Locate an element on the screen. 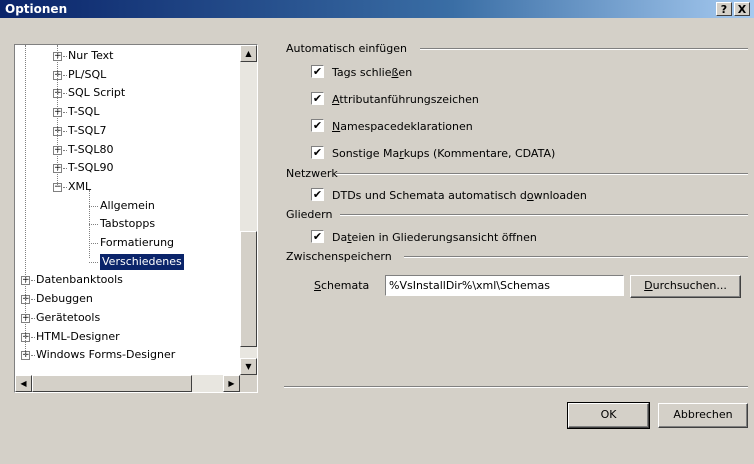 This screenshot has height=464, width=754. tree-item-label: Datenbanktools is located at coordinates (79, 279).